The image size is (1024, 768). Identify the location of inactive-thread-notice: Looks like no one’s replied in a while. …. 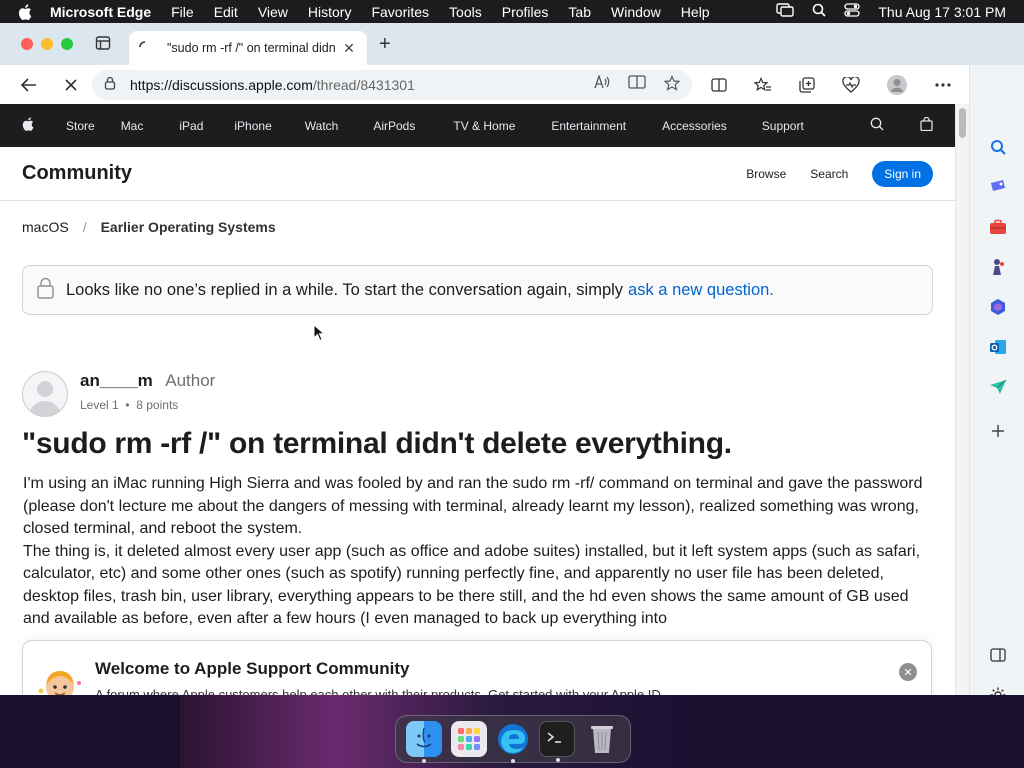
(477, 290).